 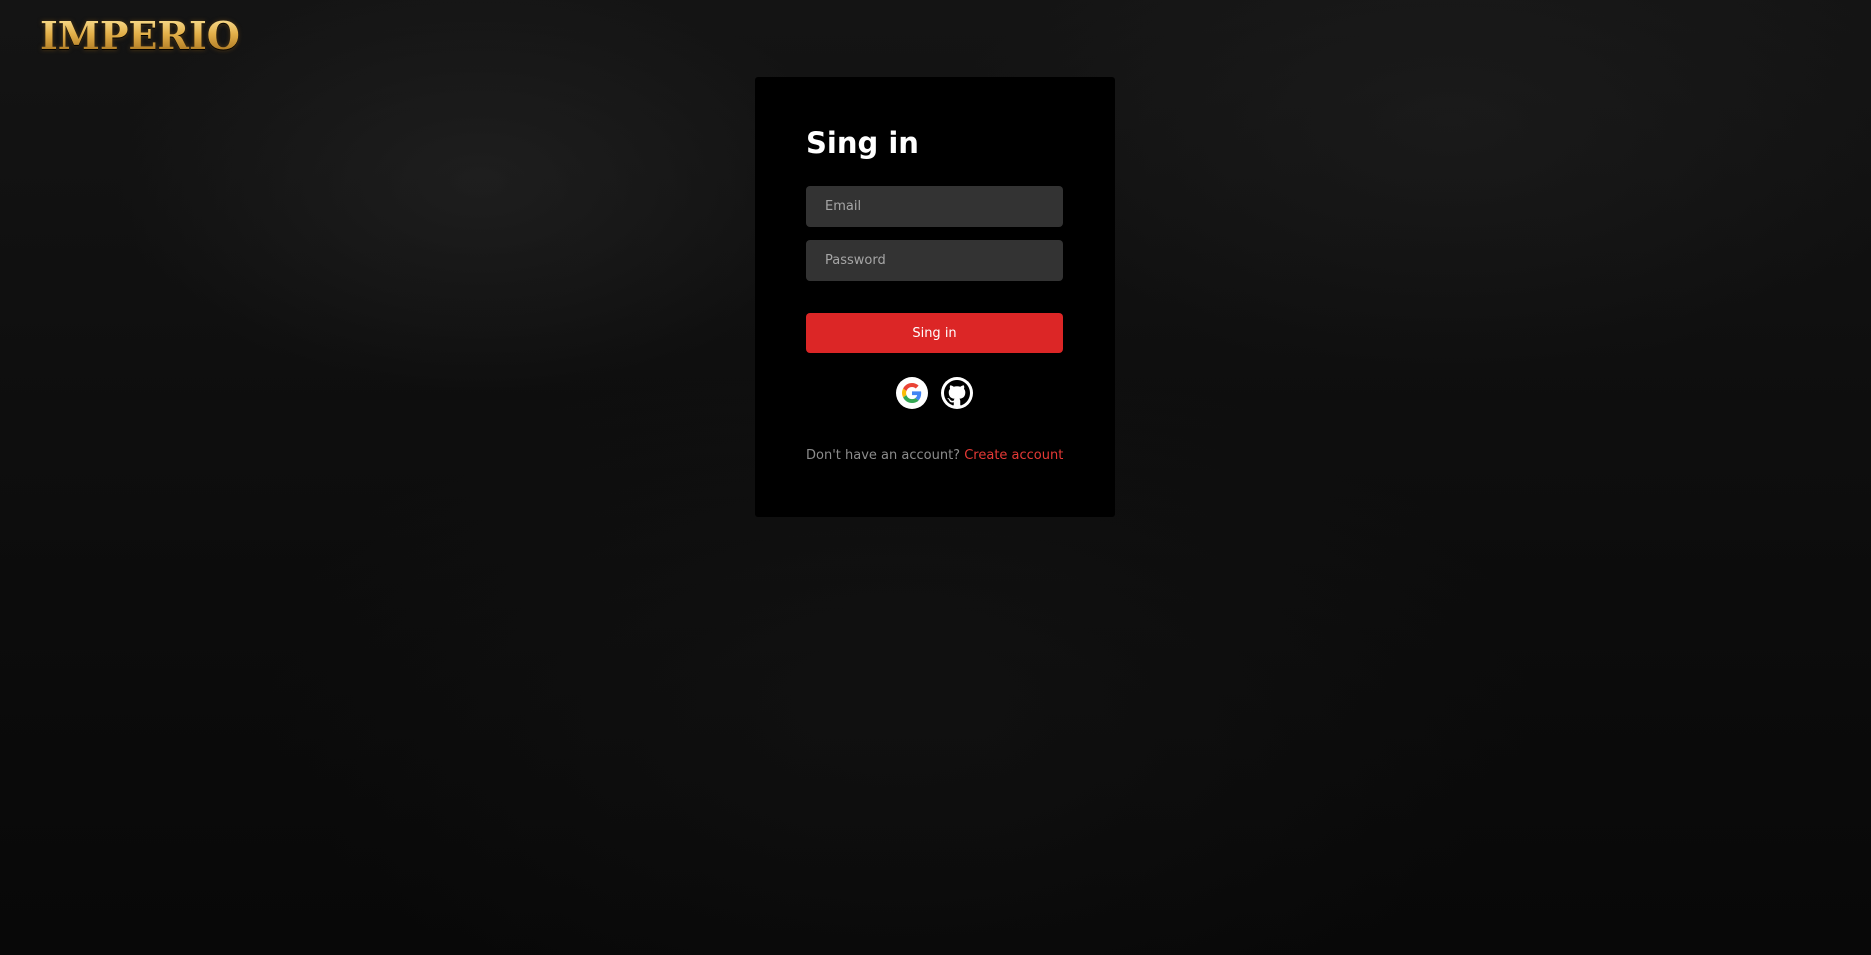 What do you see at coordinates (934, 260) in the screenshot?
I see `password-field` at bounding box center [934, 260].